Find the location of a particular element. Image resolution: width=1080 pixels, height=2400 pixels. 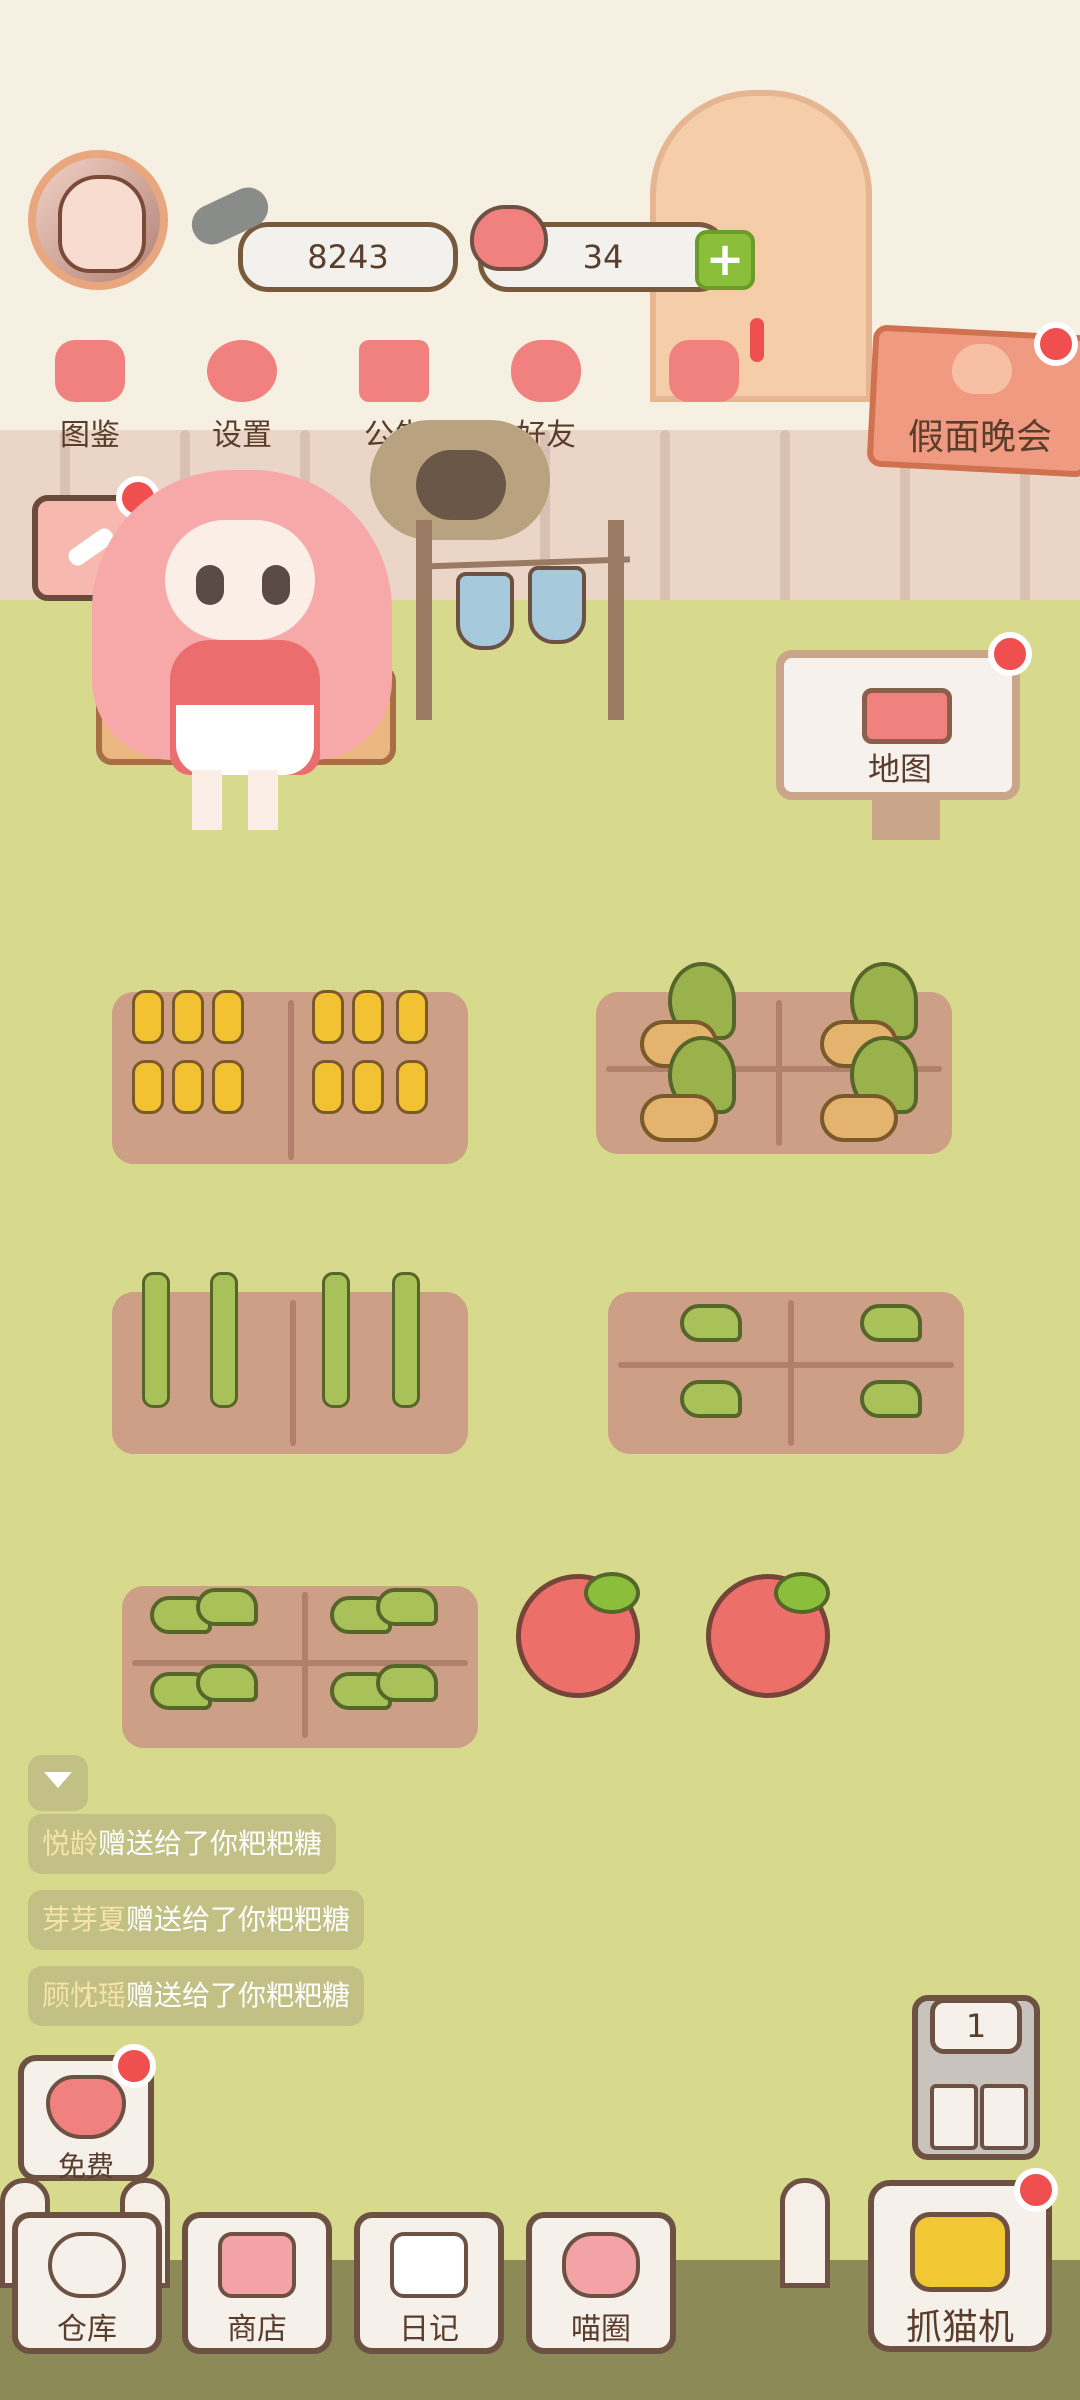

friends-icon is located at coordinates (546, 371).